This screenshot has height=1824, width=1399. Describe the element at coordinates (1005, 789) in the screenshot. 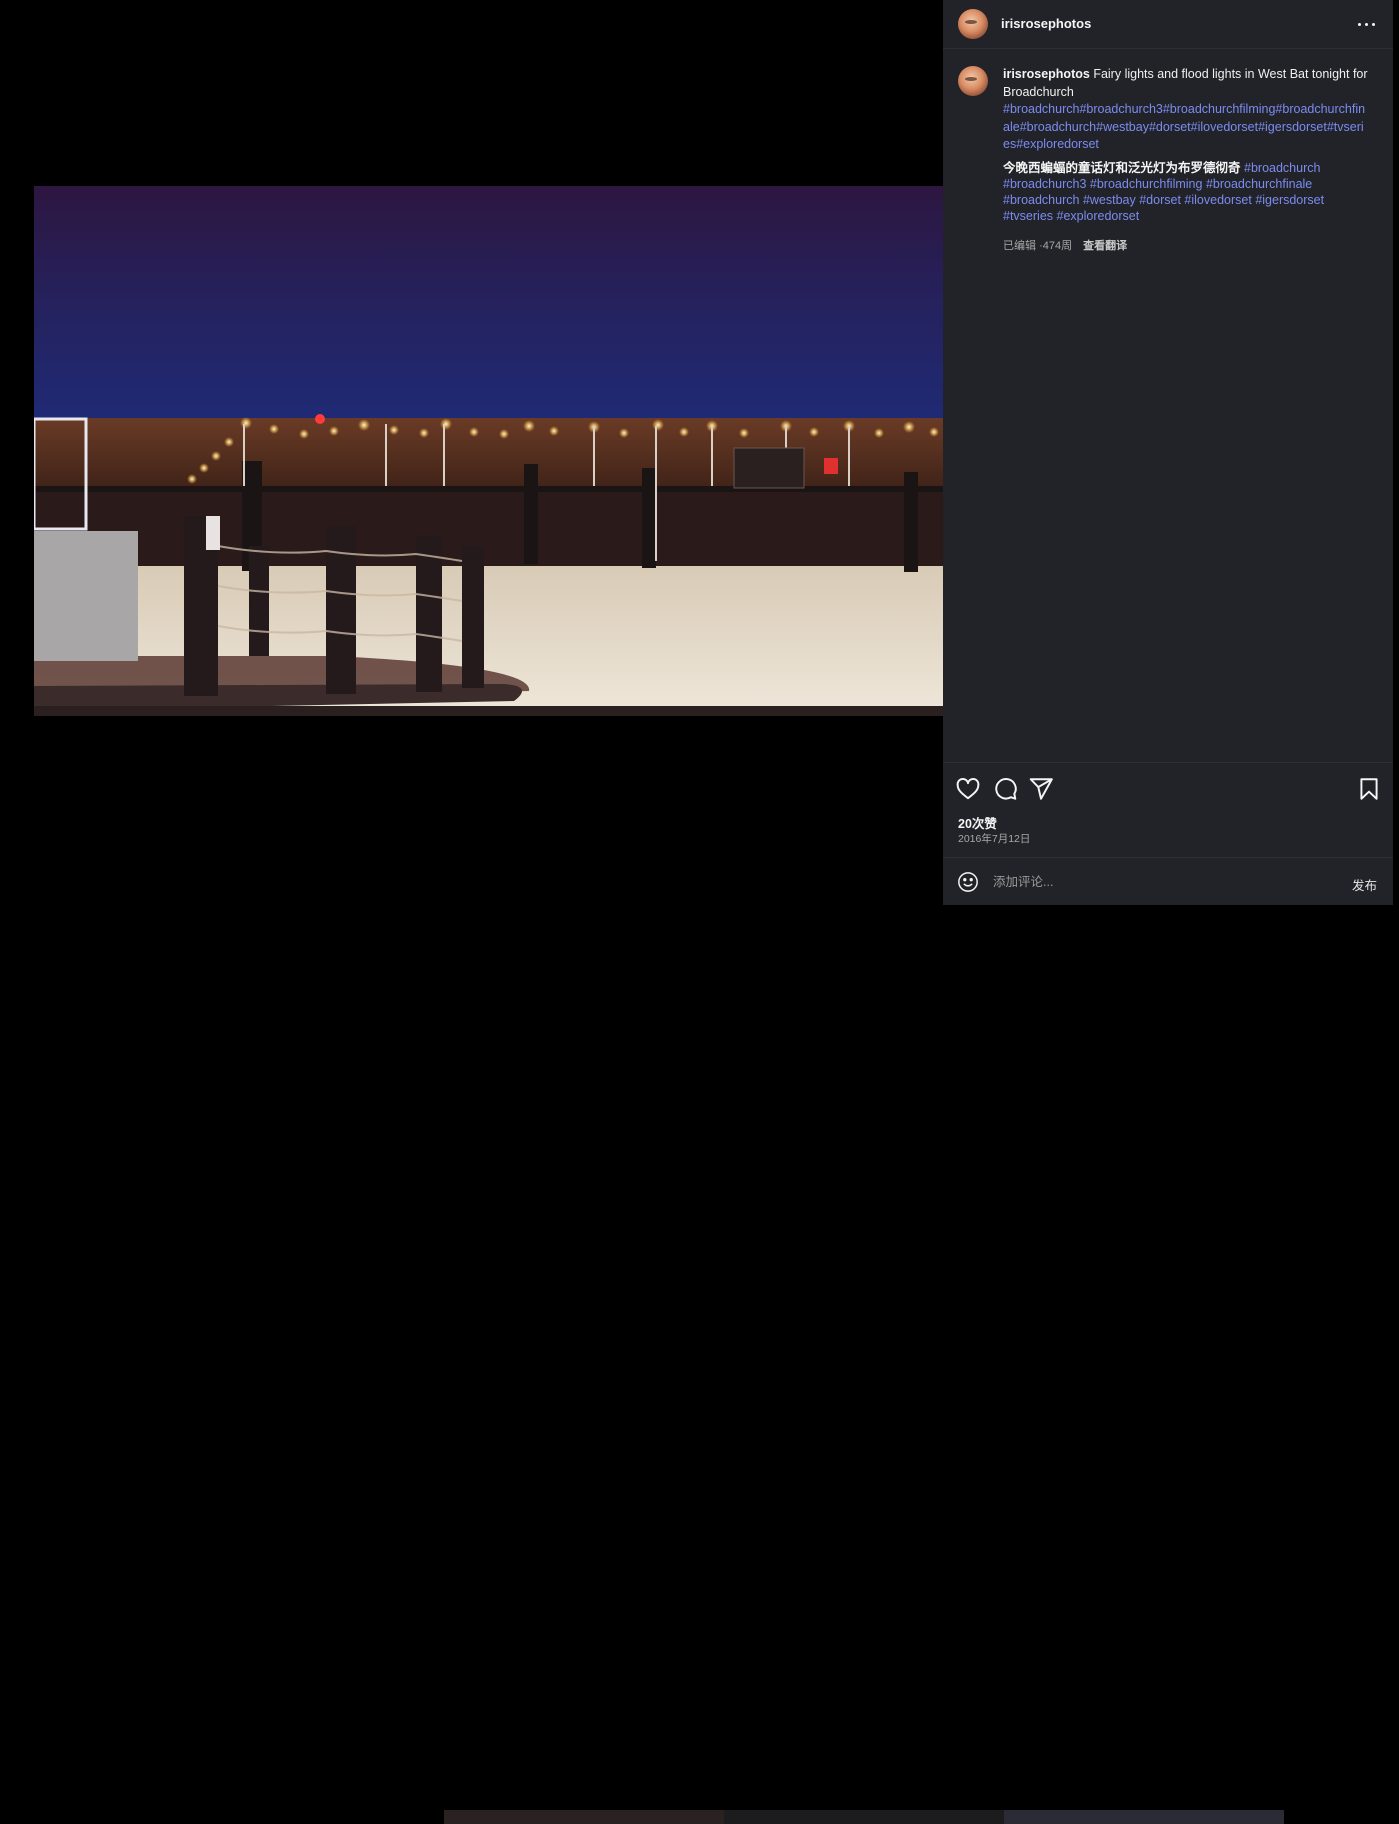

I see `comment-icon` at that location.